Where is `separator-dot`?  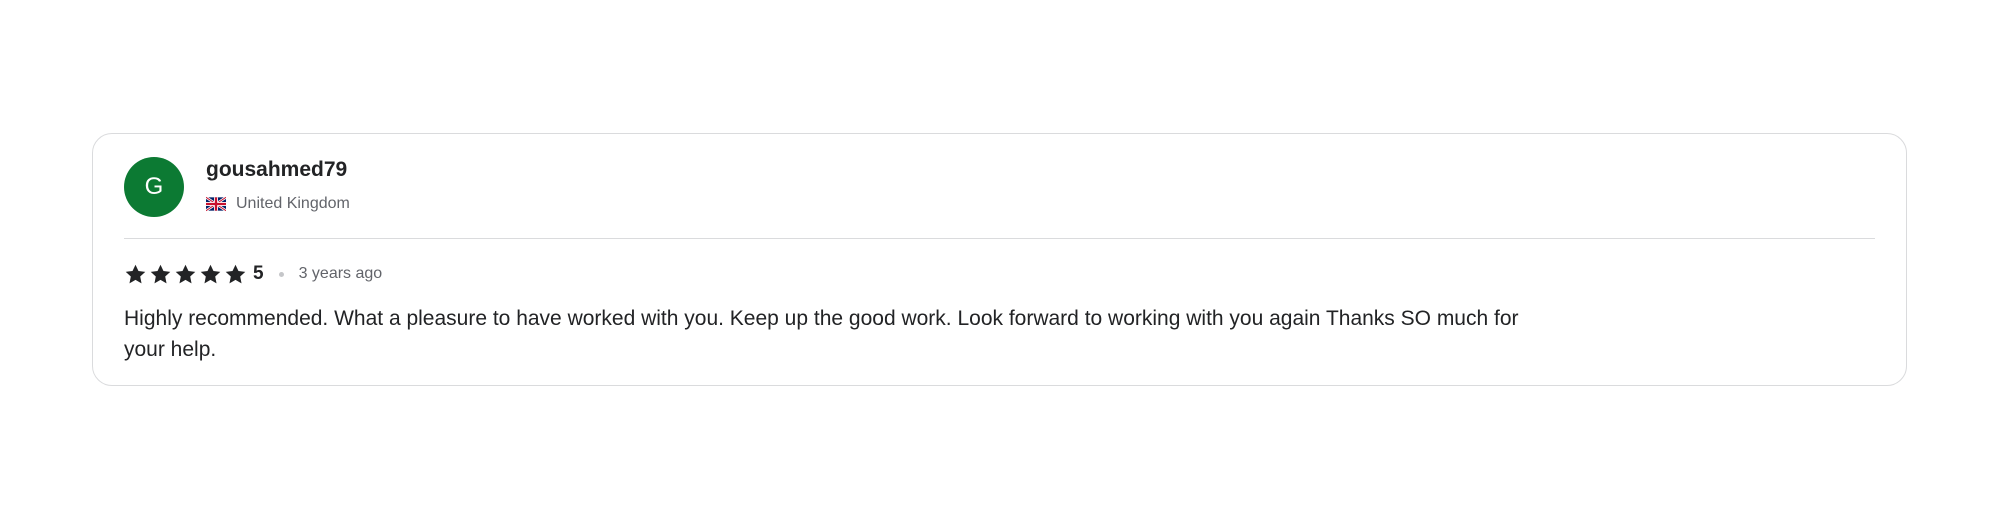 separator-dot is located at coordinates (281, 274).